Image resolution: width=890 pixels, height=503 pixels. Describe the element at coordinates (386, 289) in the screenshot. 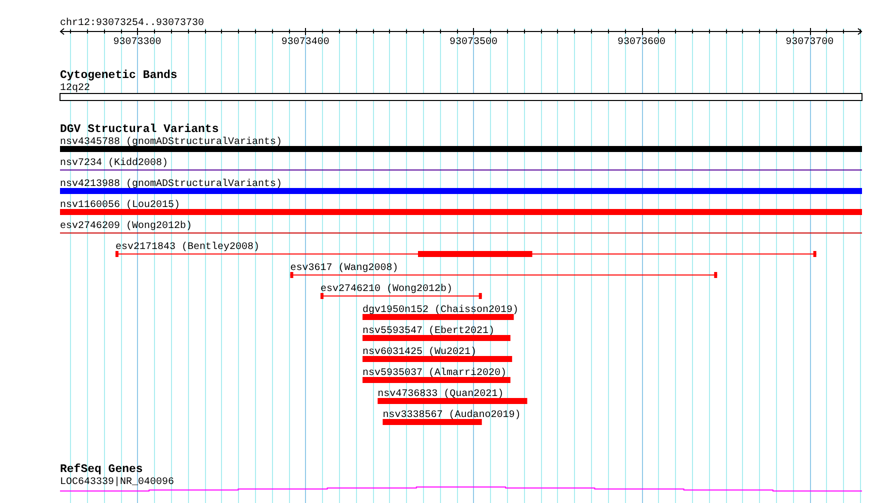

I see `feature-label: esv2746210 (Wong2012b)` at that location.